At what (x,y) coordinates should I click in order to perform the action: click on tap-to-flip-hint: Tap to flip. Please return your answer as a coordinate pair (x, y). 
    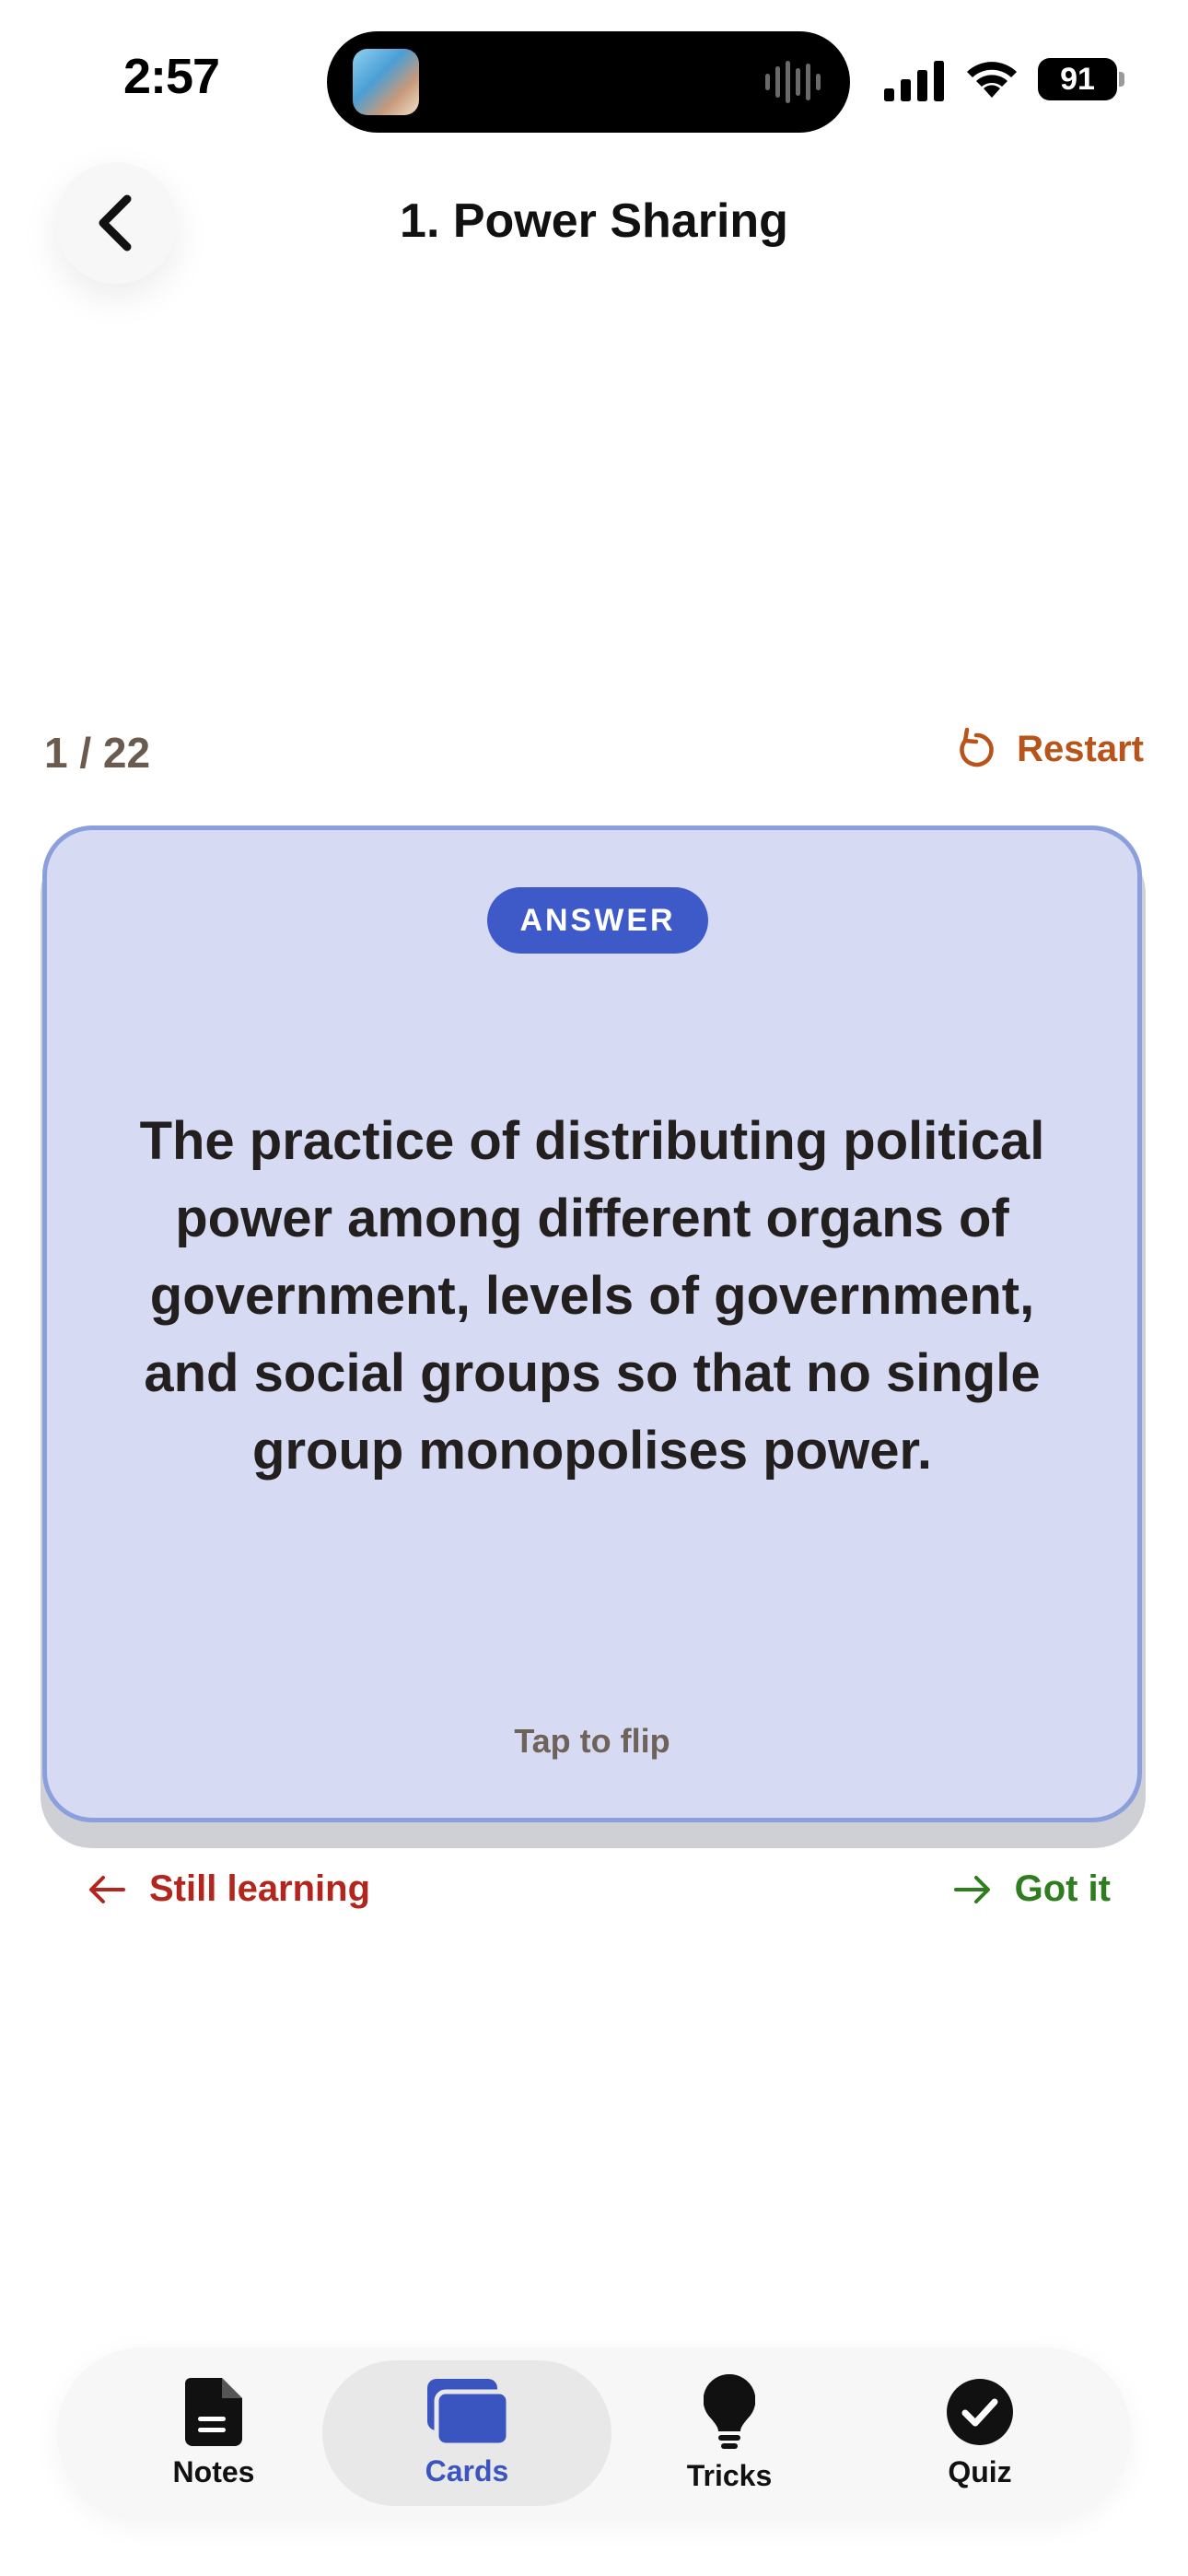
    Looking at the image, I should click on (592, 1741).